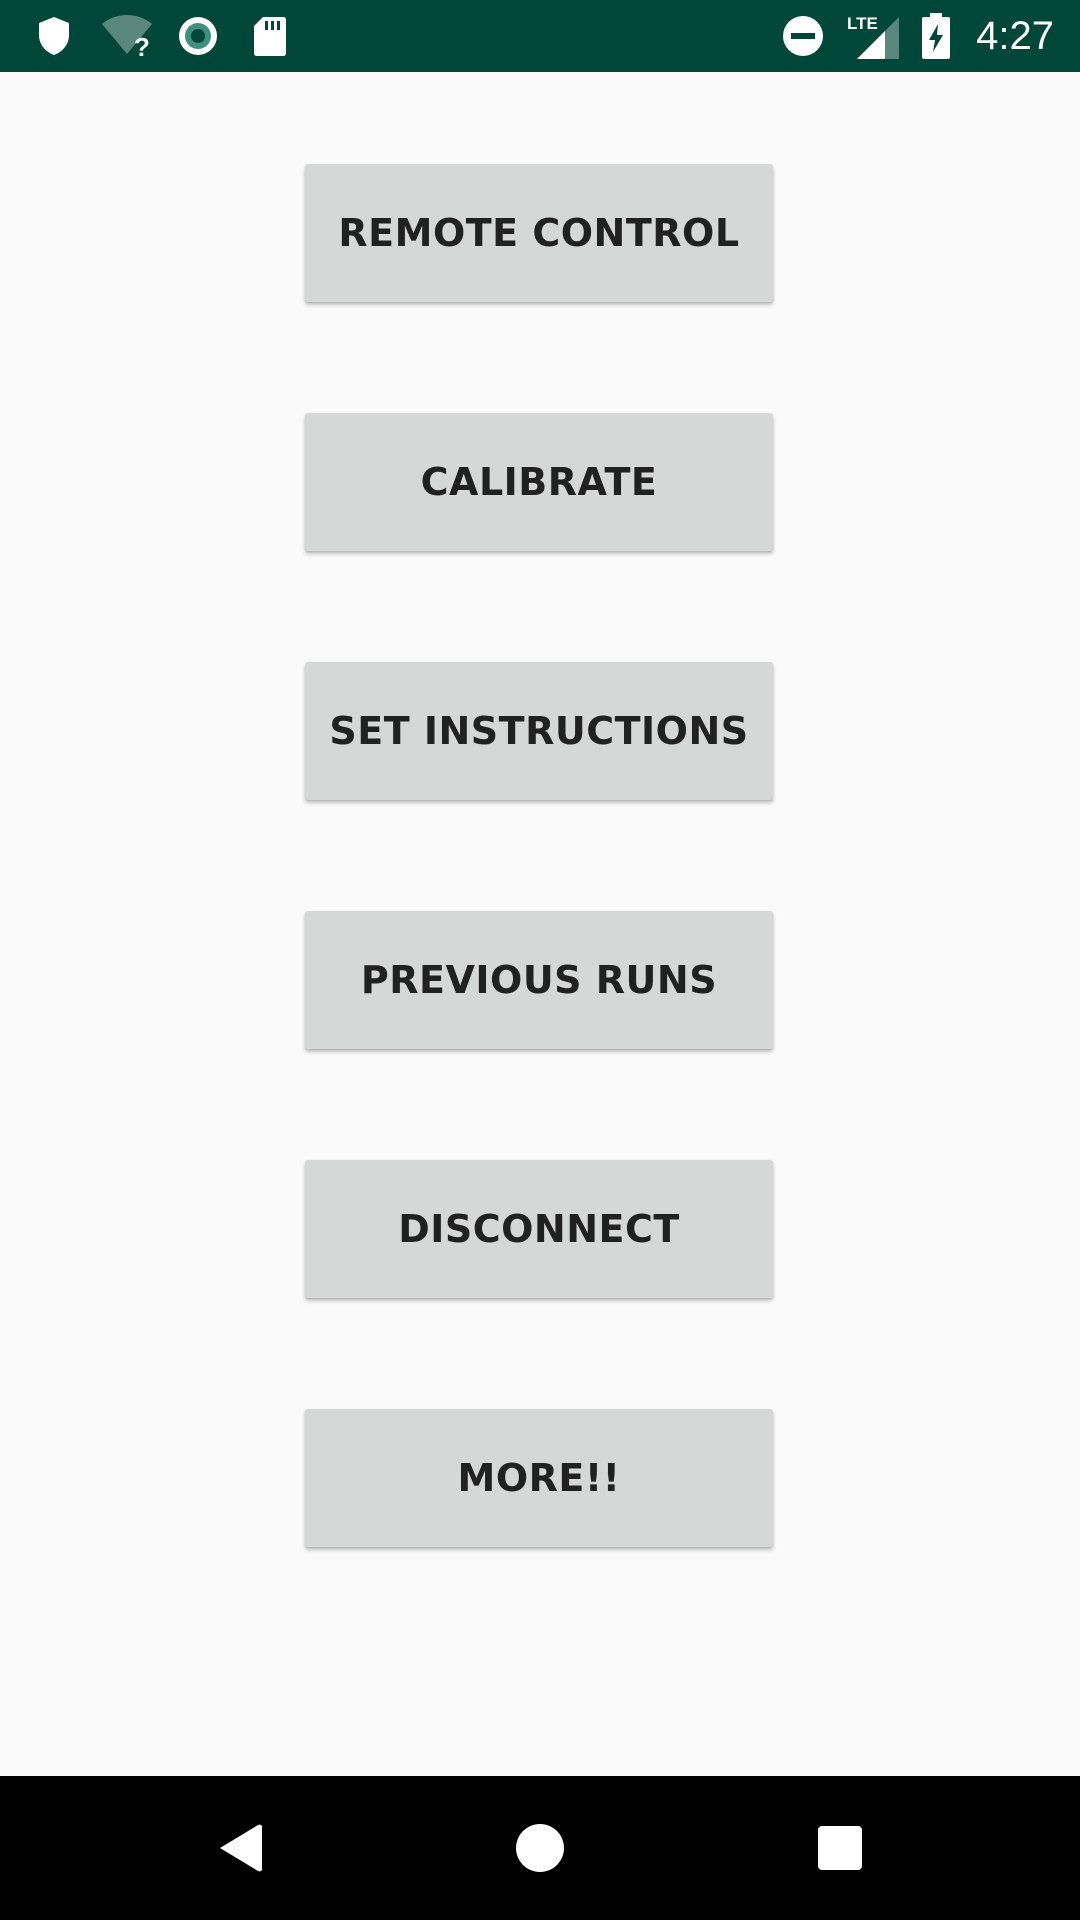  I want to click on calibrate-button: CALIBRATE, so click(539, 482).